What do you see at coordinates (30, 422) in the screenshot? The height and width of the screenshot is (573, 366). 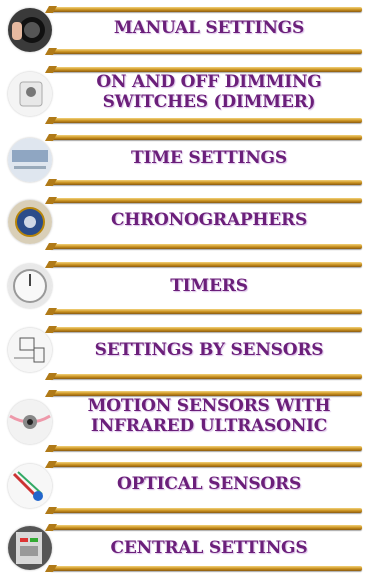 I see `motion-sensor-icon` at bounding box center [30, 422].